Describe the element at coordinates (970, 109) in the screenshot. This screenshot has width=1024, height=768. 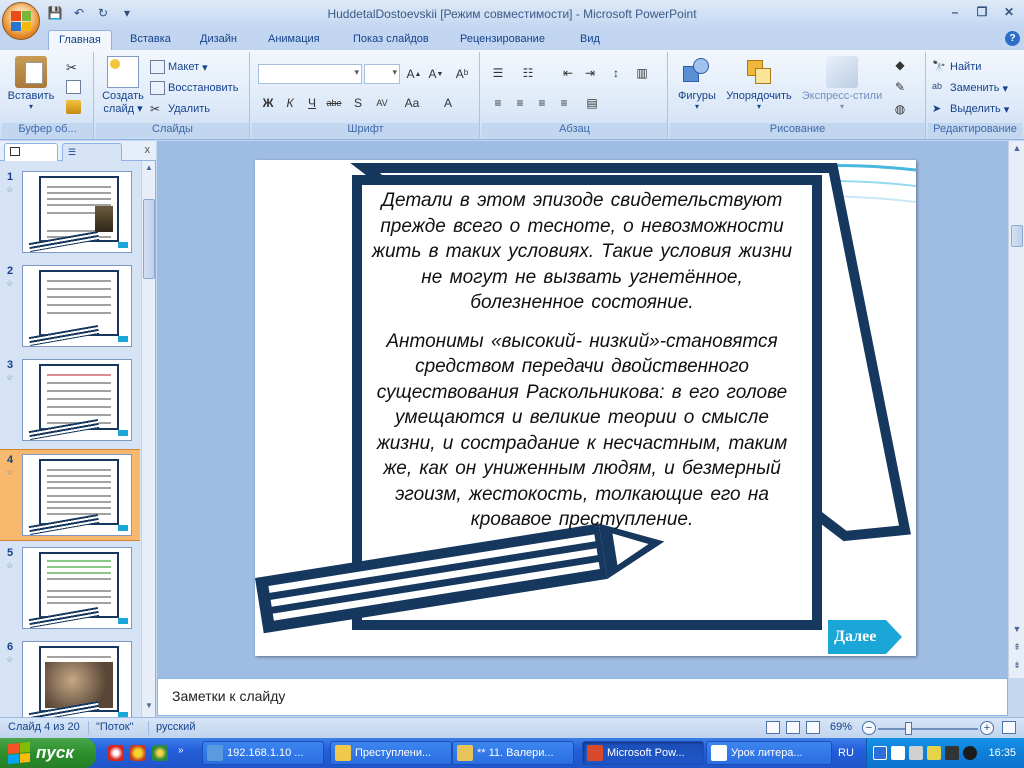
I see `select-button: ➤ Выделить ▾` at that location.